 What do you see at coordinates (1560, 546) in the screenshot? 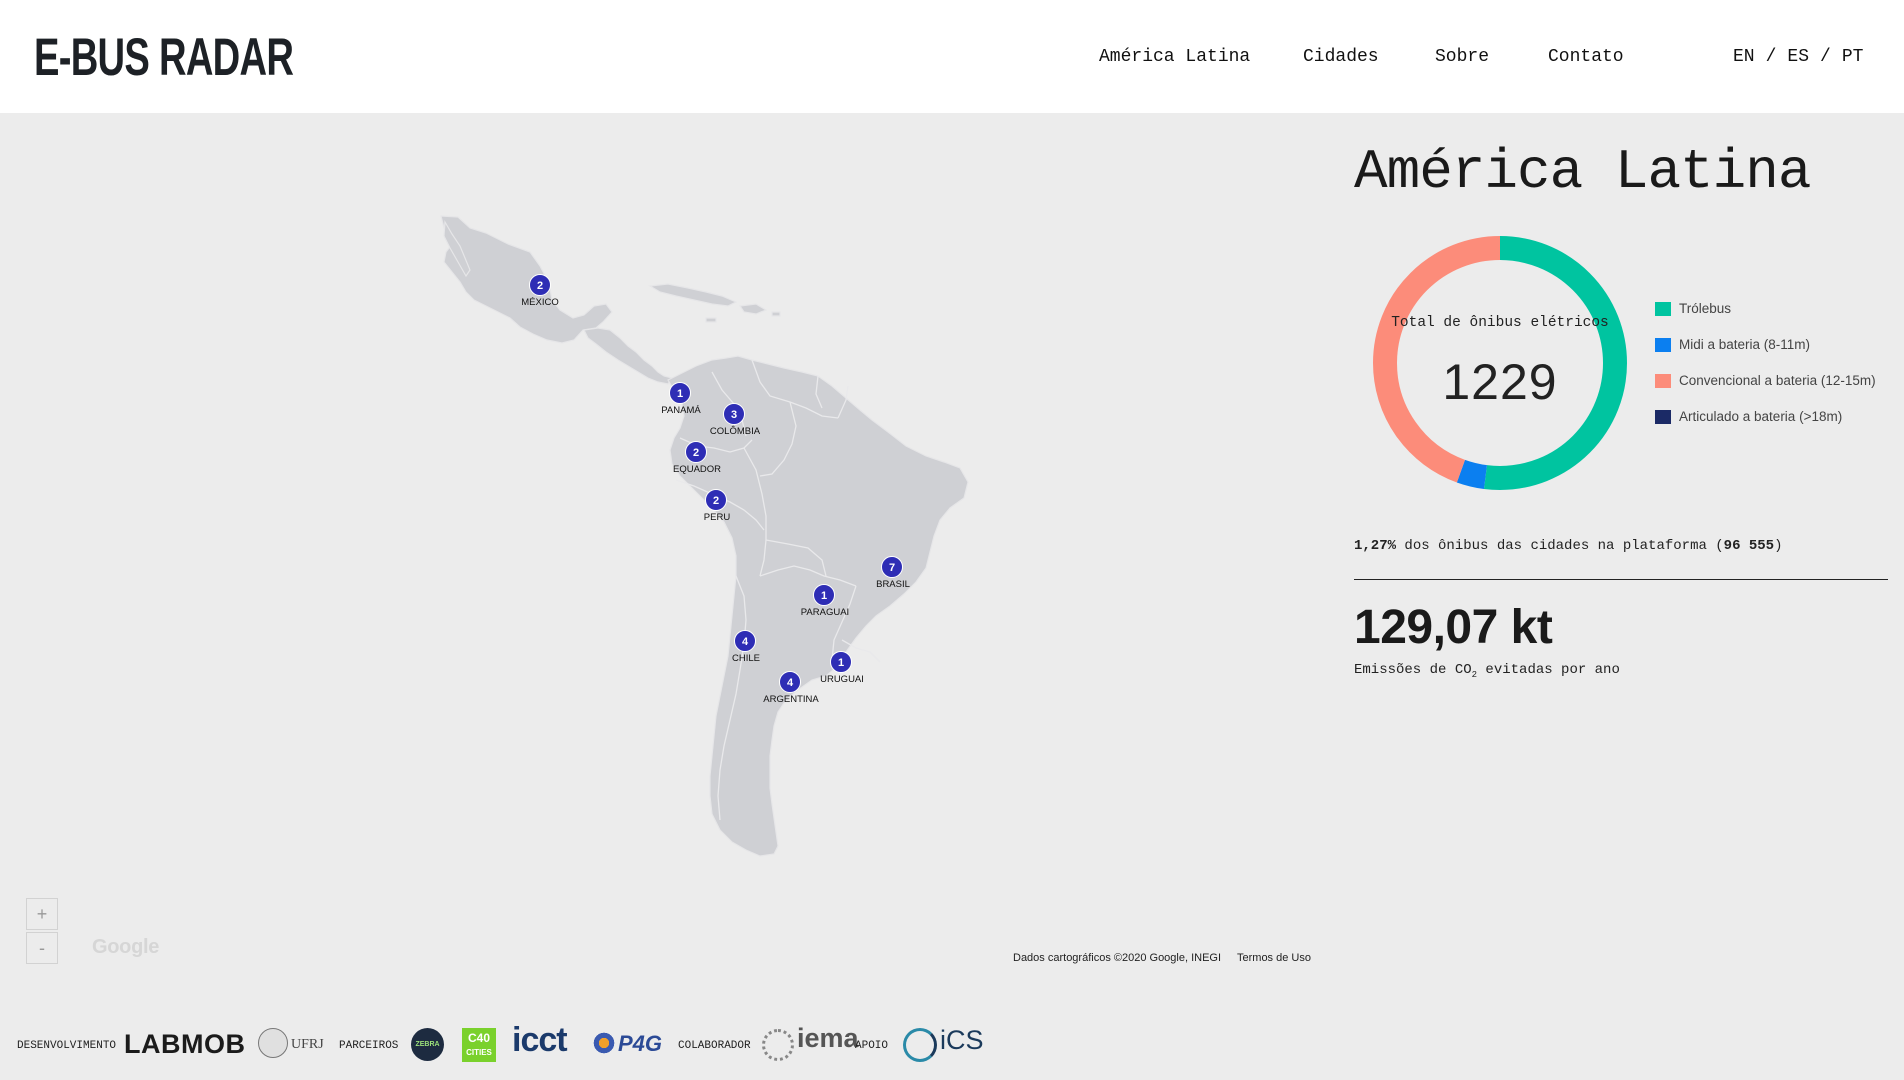
I see `share-text: dos ônibus das cidades na plataforma (` at bounding box center [1560, 546].